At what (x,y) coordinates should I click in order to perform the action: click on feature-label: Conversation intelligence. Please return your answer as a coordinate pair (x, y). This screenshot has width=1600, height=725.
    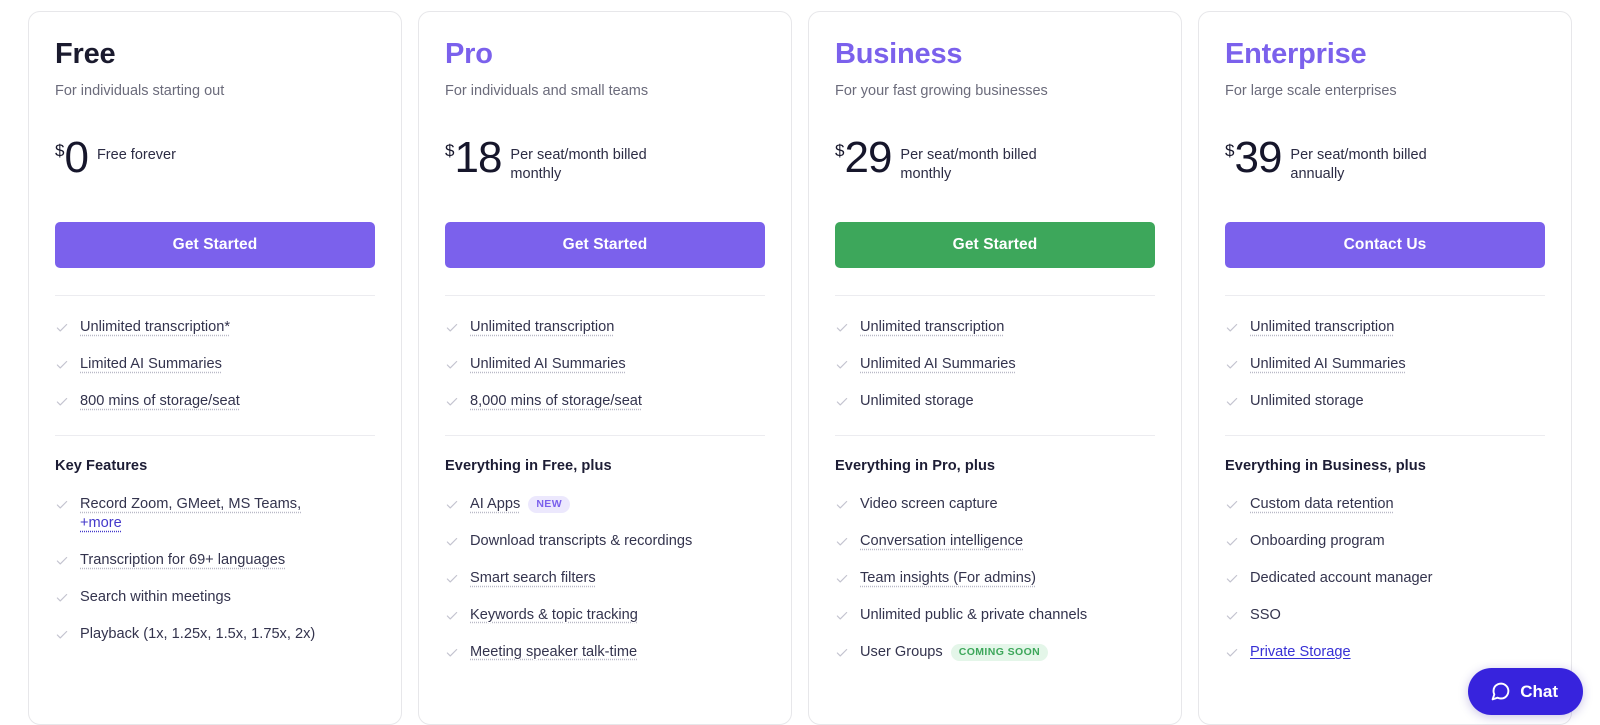
    Looking at the image, I should click on (941, 541).